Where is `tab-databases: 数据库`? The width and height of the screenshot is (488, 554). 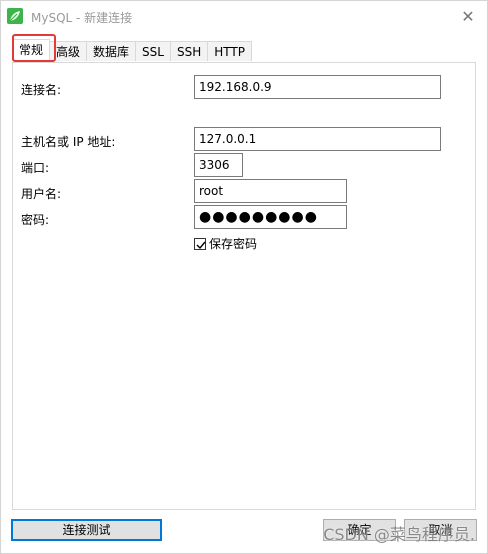
tab-databases: 数据库 is located at coordinates (111, 51).